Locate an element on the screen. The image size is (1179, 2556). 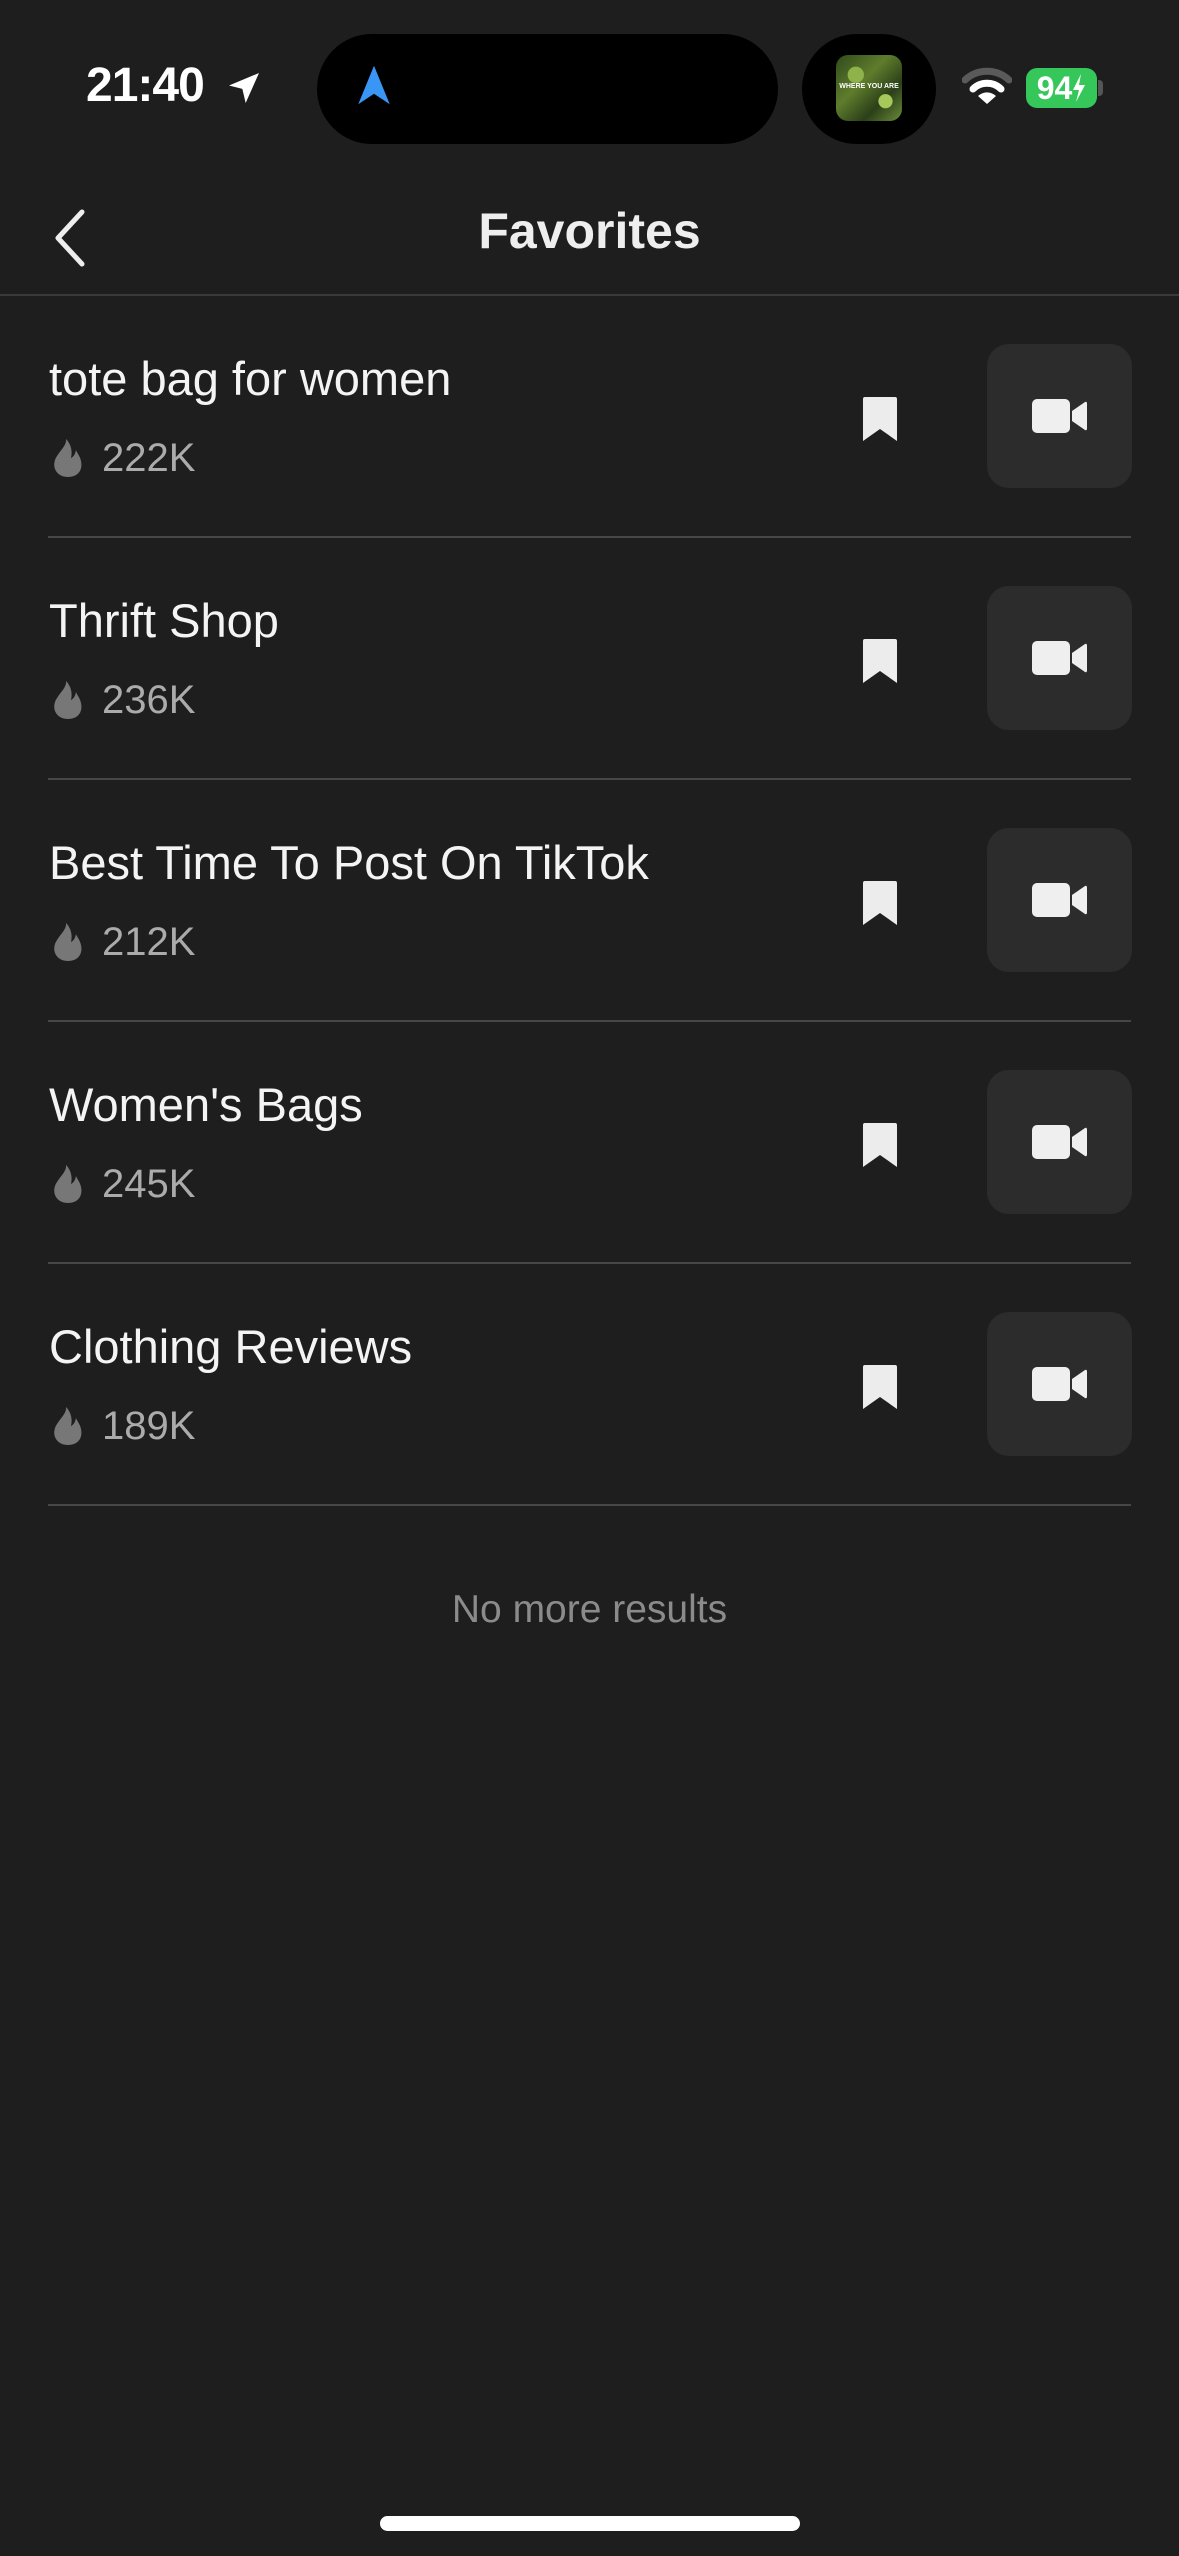
battery-percent: 94 is located at coordinates (1054, 87).